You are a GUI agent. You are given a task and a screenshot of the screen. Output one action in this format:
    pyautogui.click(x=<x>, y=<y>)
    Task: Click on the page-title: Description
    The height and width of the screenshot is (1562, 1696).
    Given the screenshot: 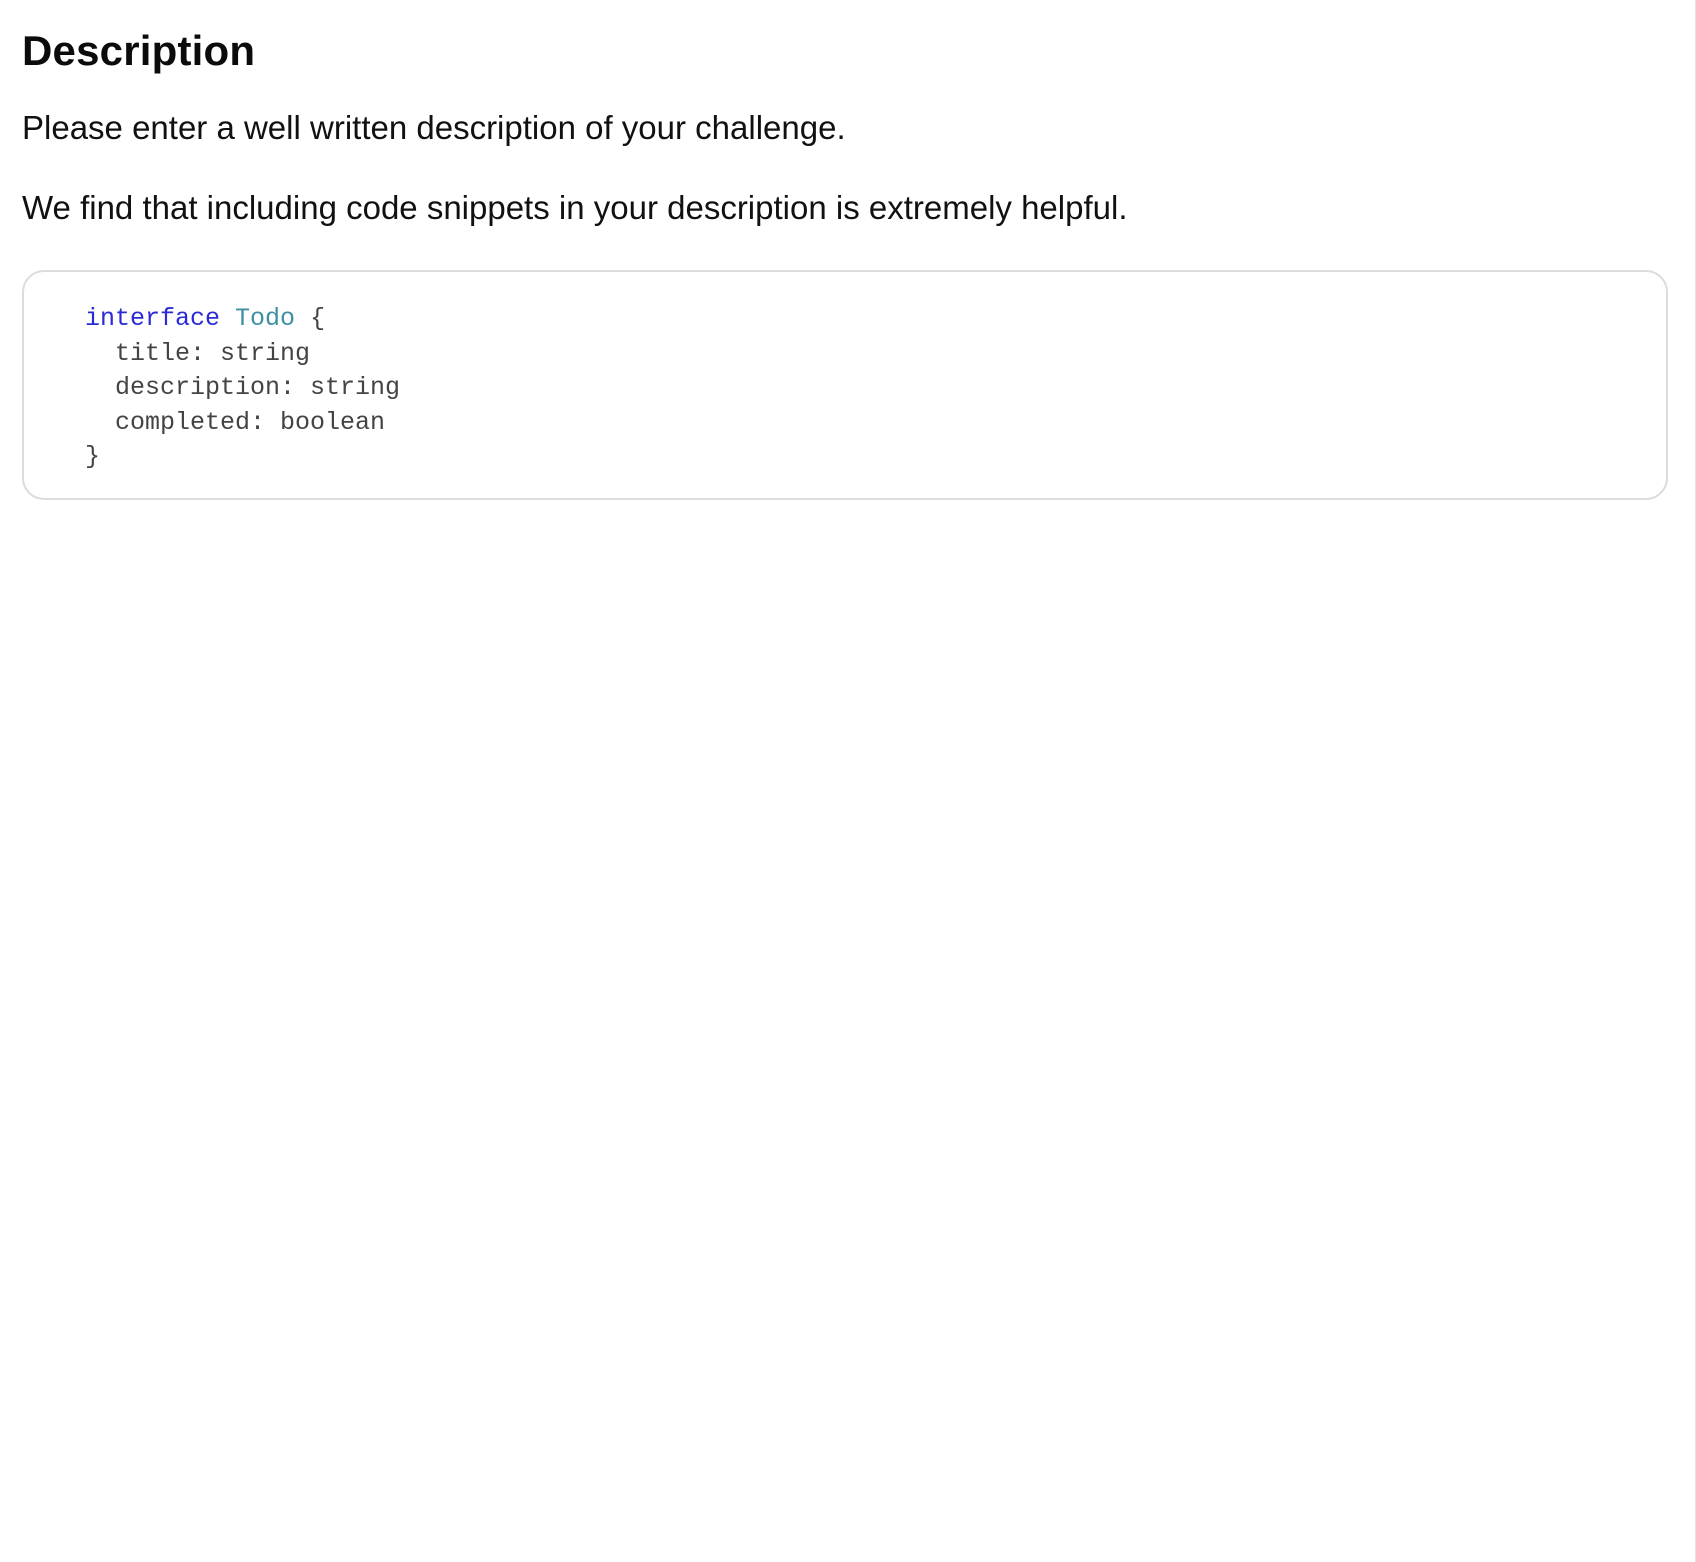 What is the action you would take?
    pyautogui.click(x=139, y=50)
    